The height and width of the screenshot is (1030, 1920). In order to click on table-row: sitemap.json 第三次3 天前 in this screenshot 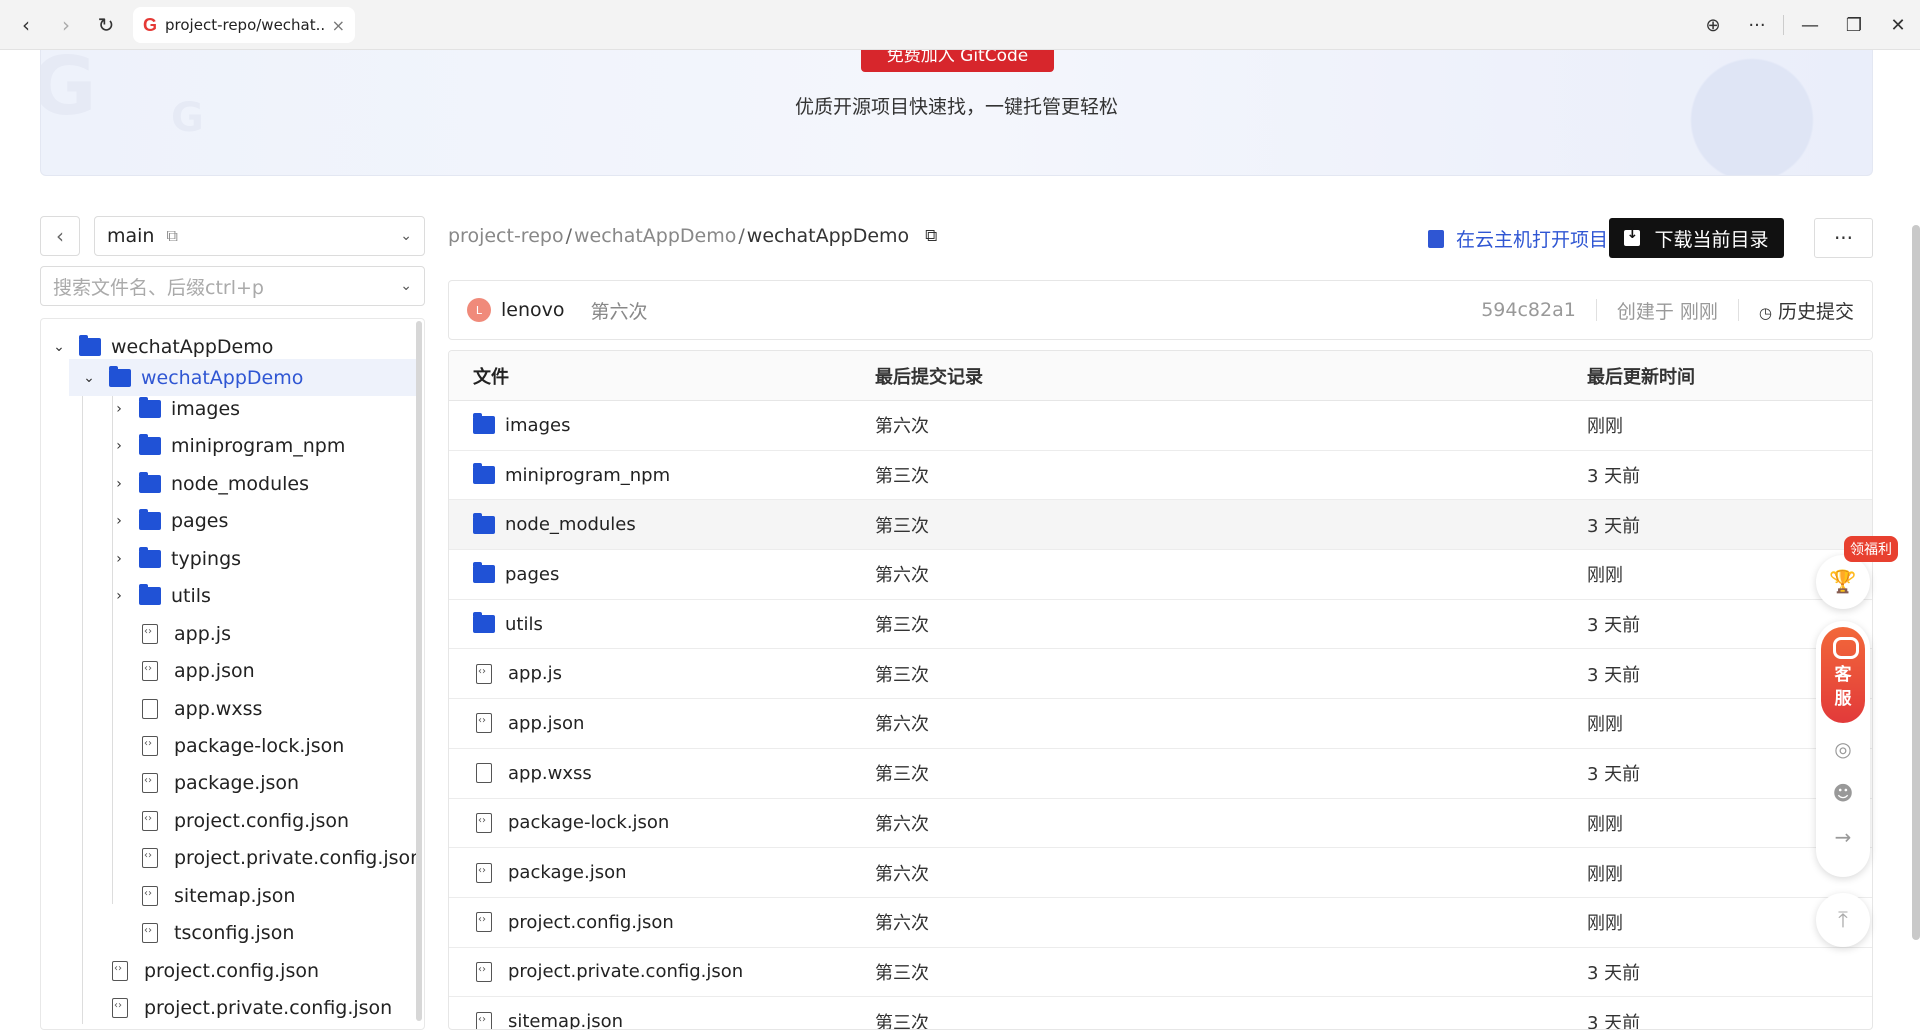, I will do `click(1160, 1013)`.